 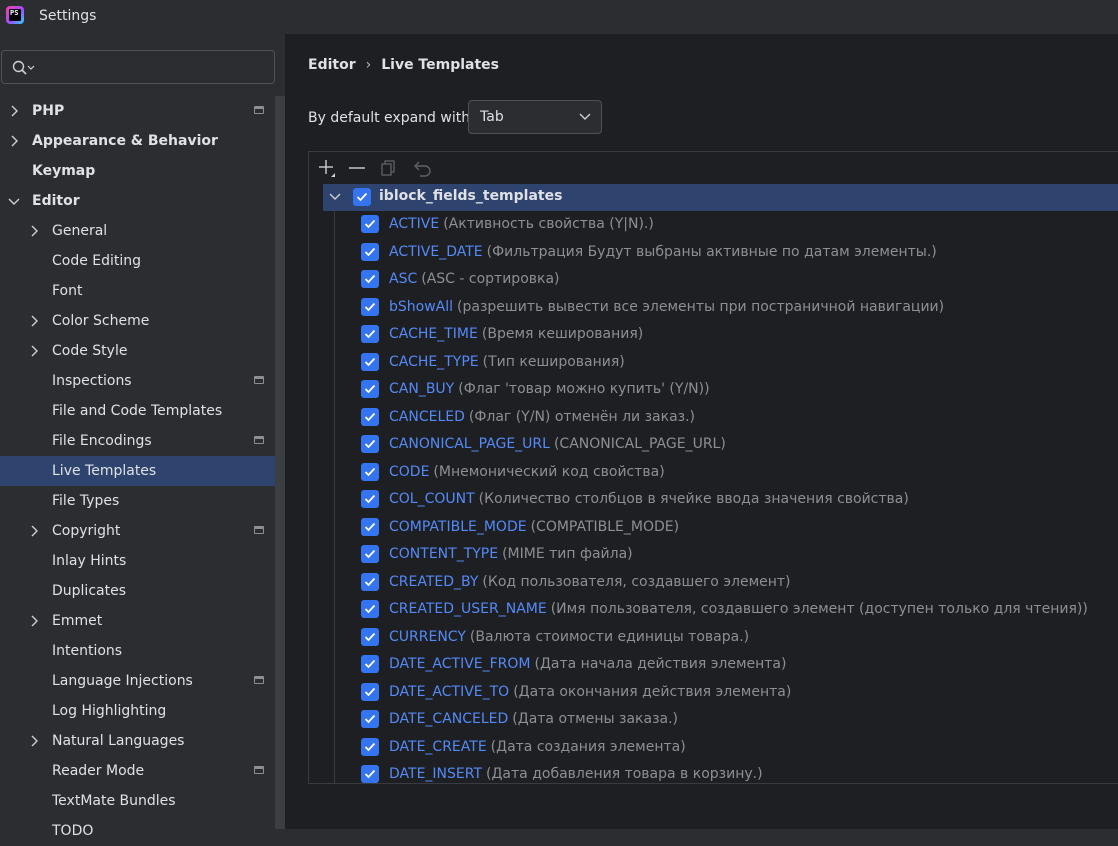 What do you see at coordinates (137, 741) in the screenshot?
I see `sidebar-item: Natural Languages` at bounding box center [137, 741].